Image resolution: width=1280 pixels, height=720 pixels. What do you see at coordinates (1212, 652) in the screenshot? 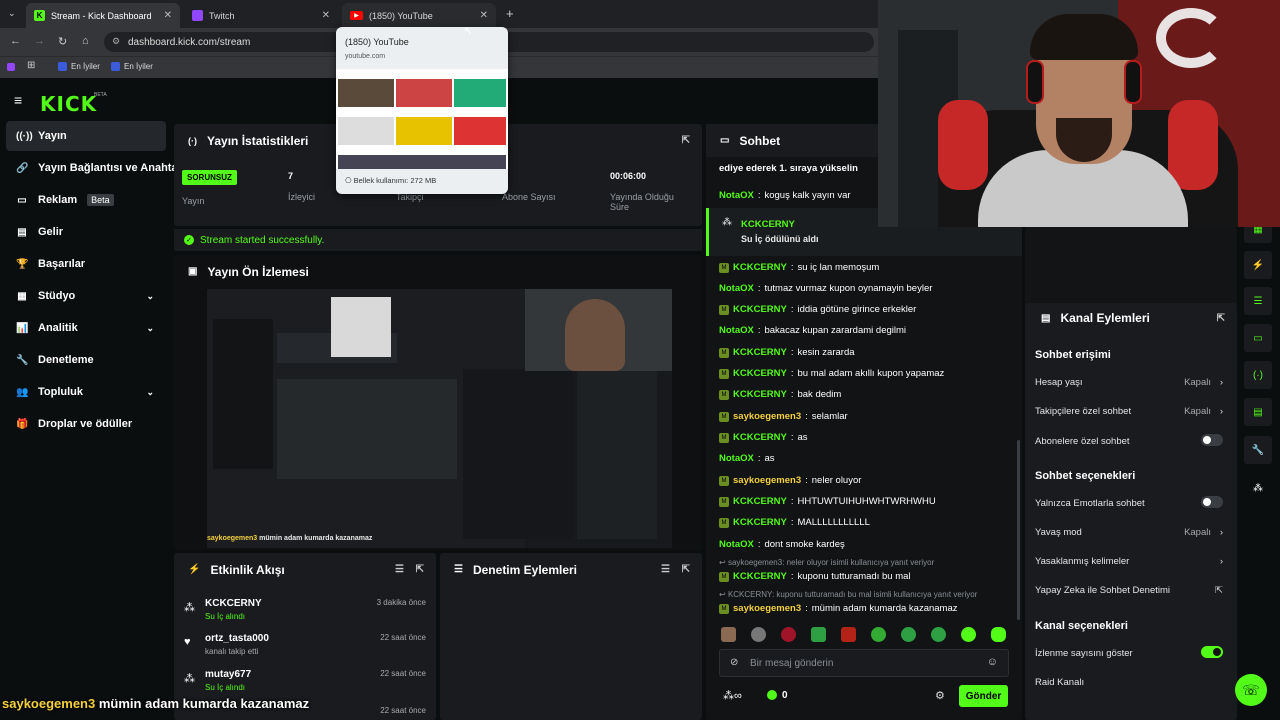
I see `show-viewers-toggle` at bounding box center [1212, 652].